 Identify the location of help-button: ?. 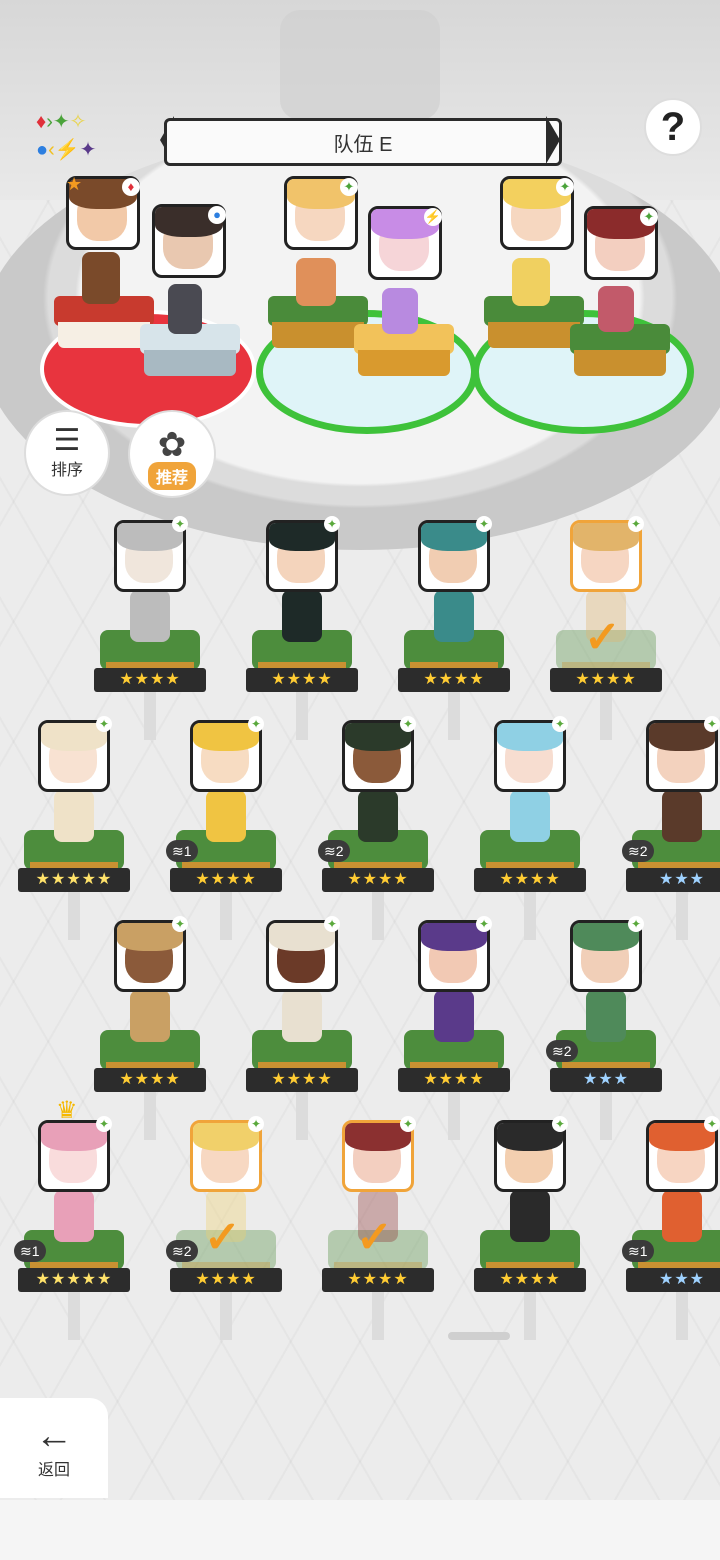
(673, 127).